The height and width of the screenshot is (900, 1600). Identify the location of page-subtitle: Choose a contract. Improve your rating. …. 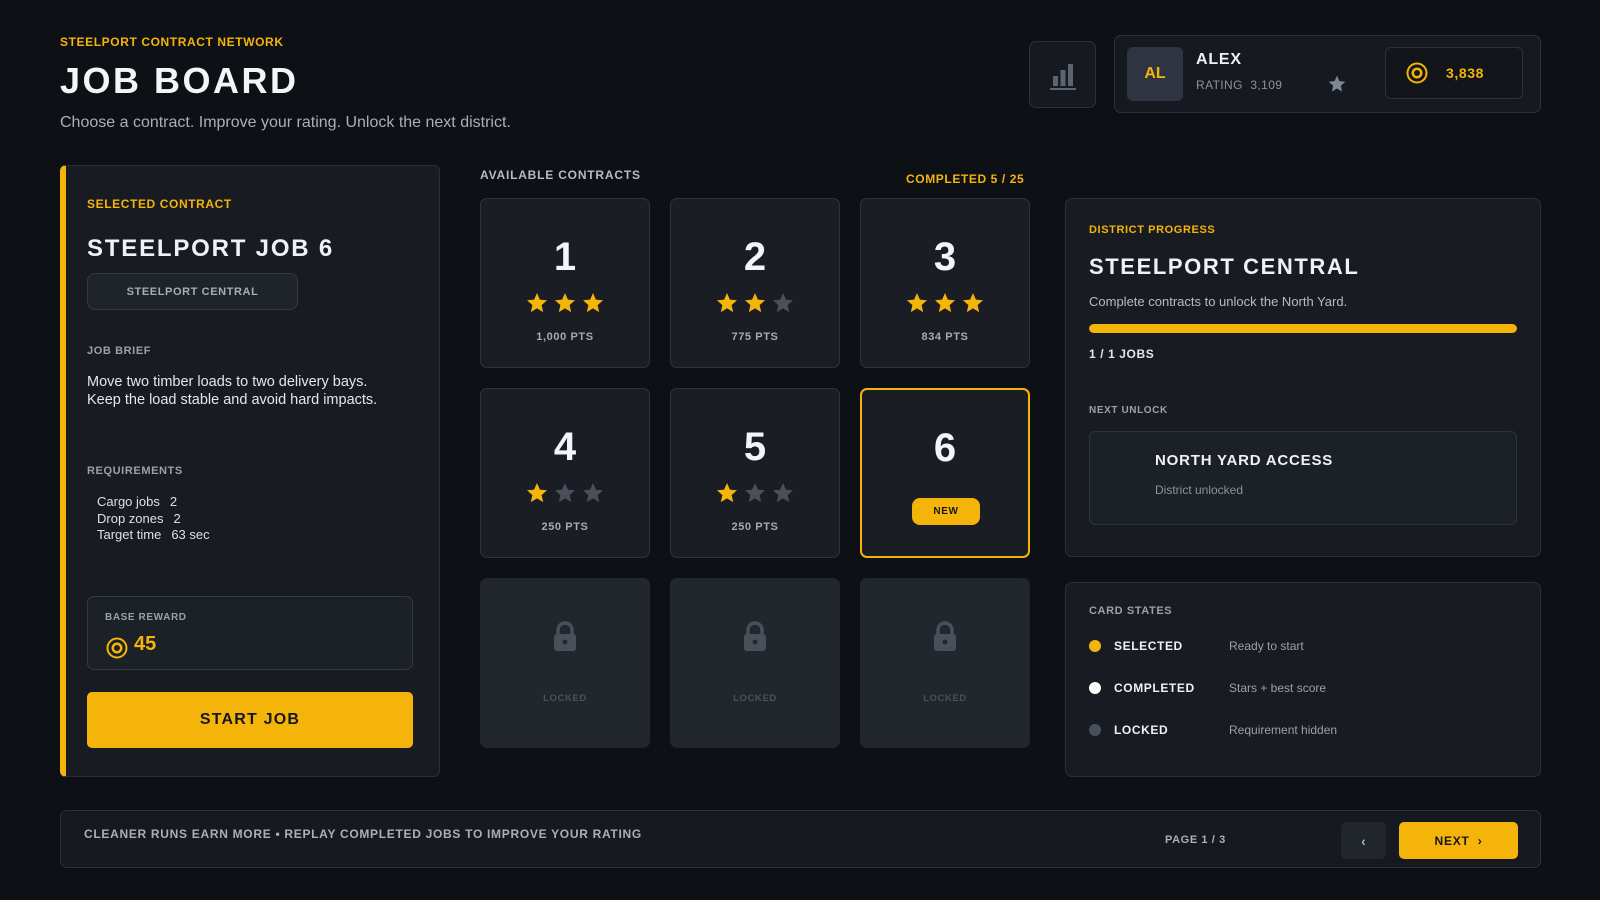
(285, 122).